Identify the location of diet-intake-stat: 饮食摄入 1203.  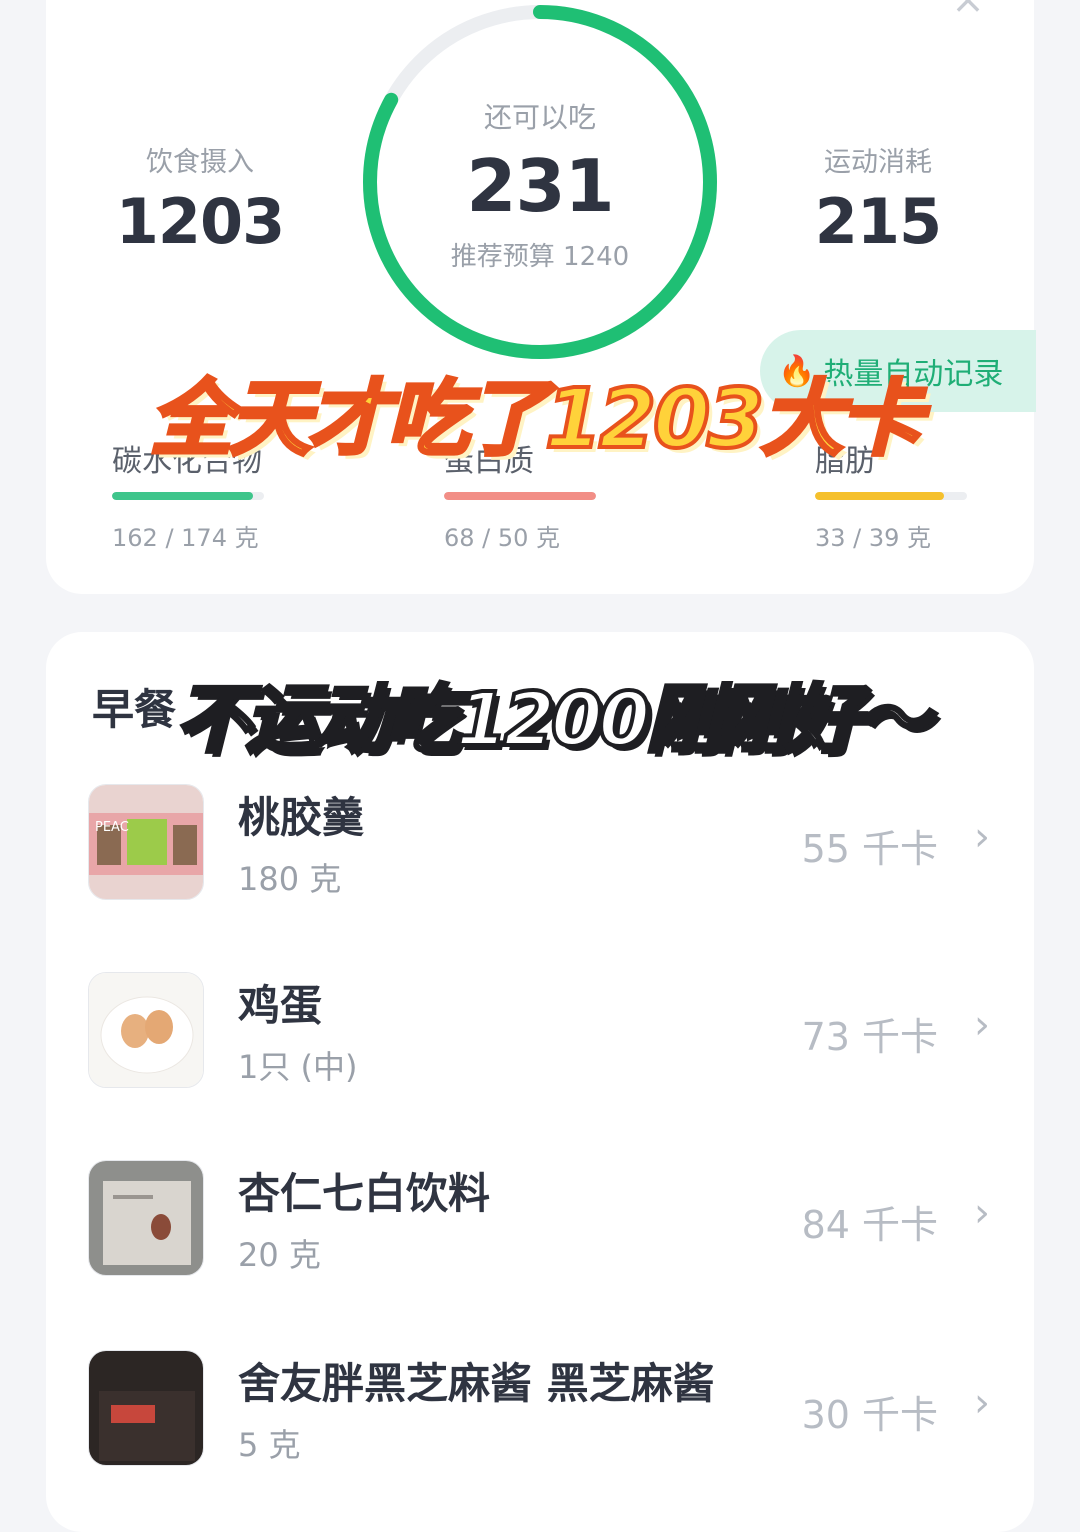
(200, 199).